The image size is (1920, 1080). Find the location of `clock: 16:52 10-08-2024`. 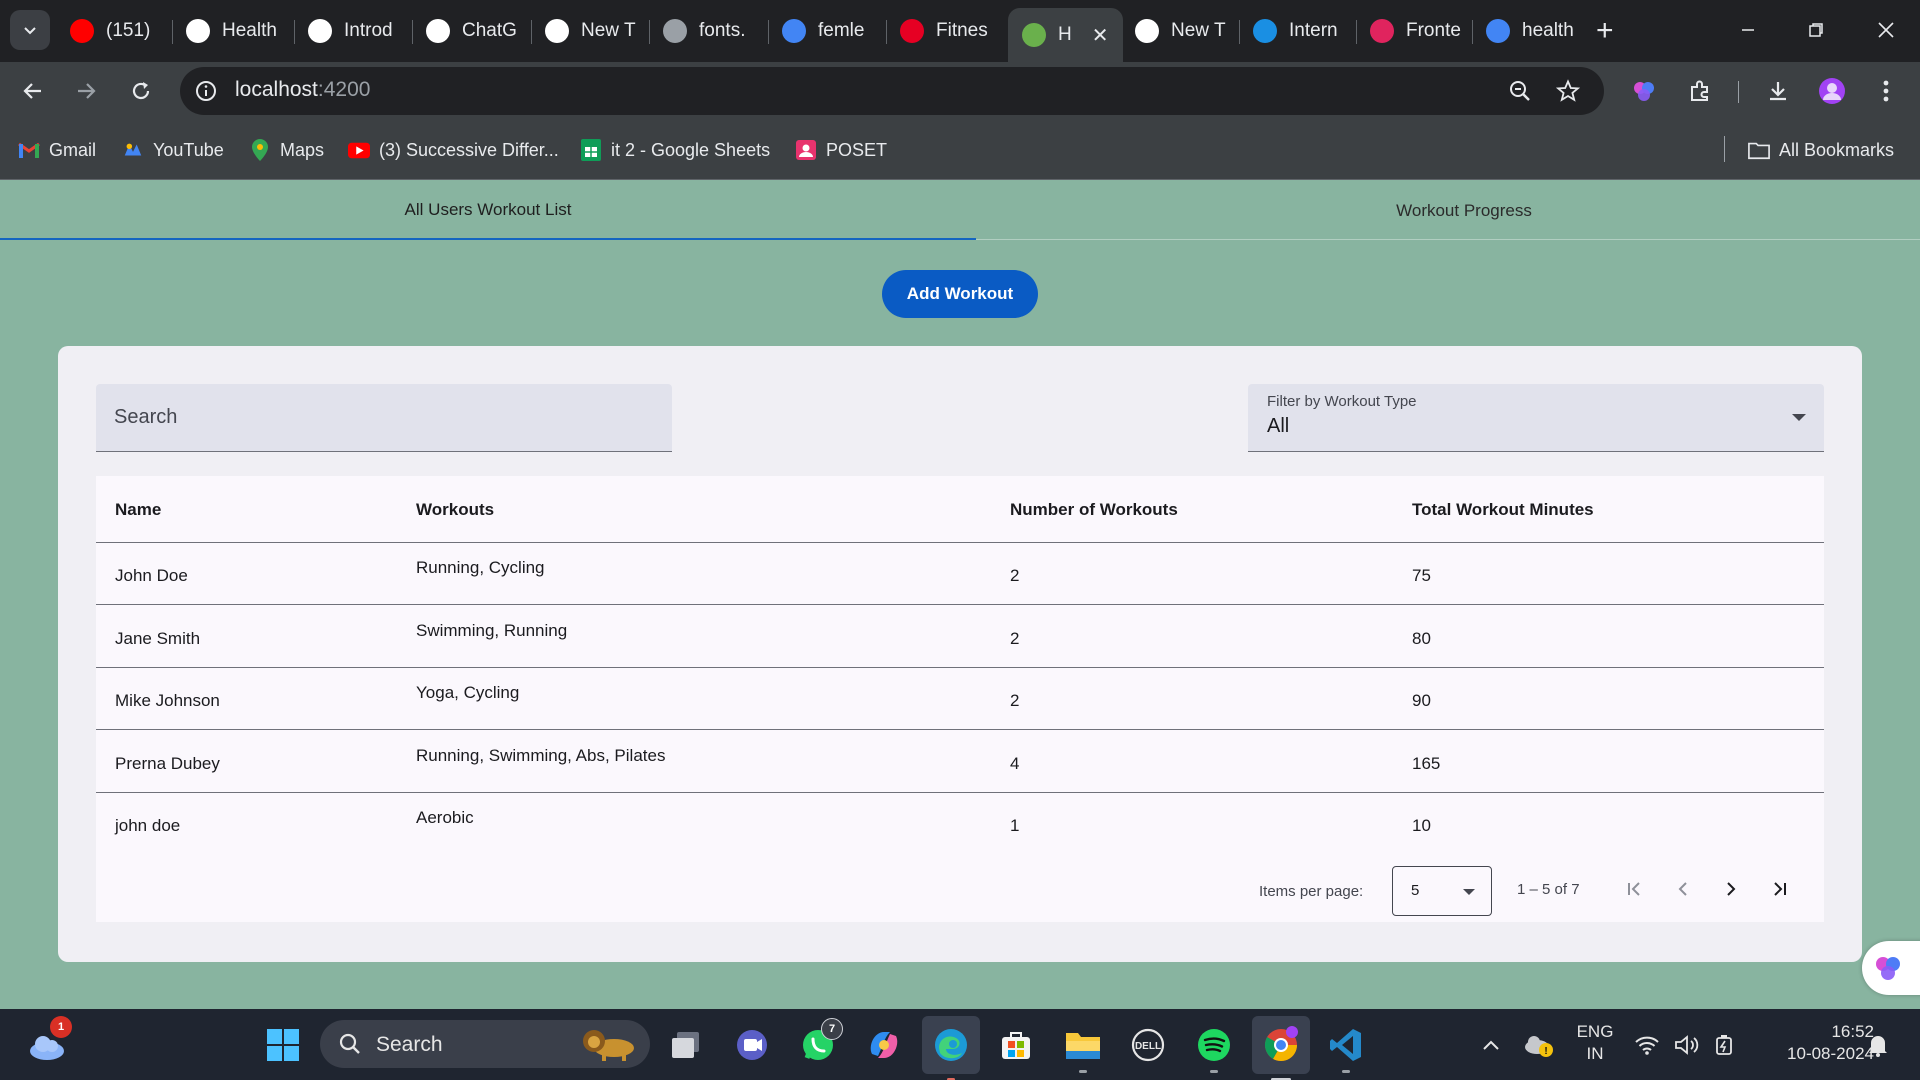

clock: 16:52 10-08-2024 is located at coordinates (1814, 1043).